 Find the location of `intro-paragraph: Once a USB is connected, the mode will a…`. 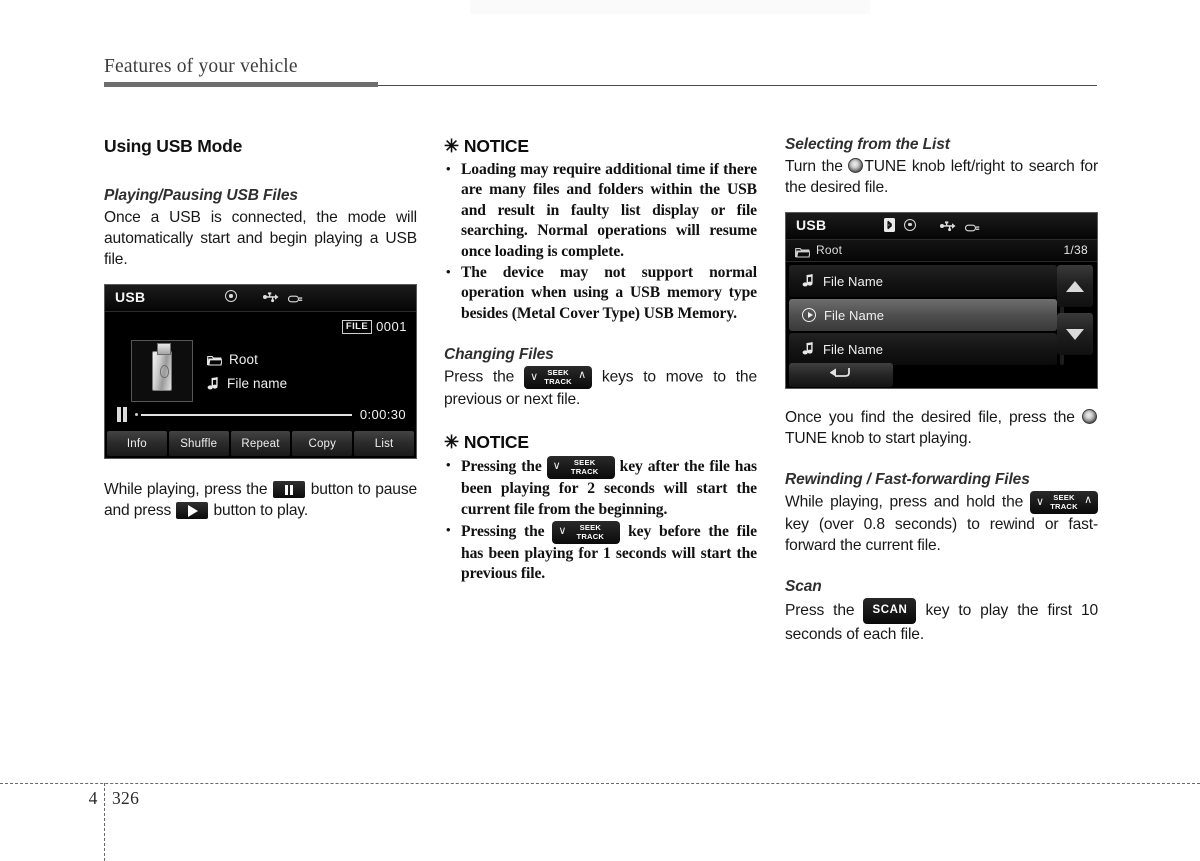

intro-paragraph: Once a USB is connected, the mode will a… is located at coordinates (260, 238).